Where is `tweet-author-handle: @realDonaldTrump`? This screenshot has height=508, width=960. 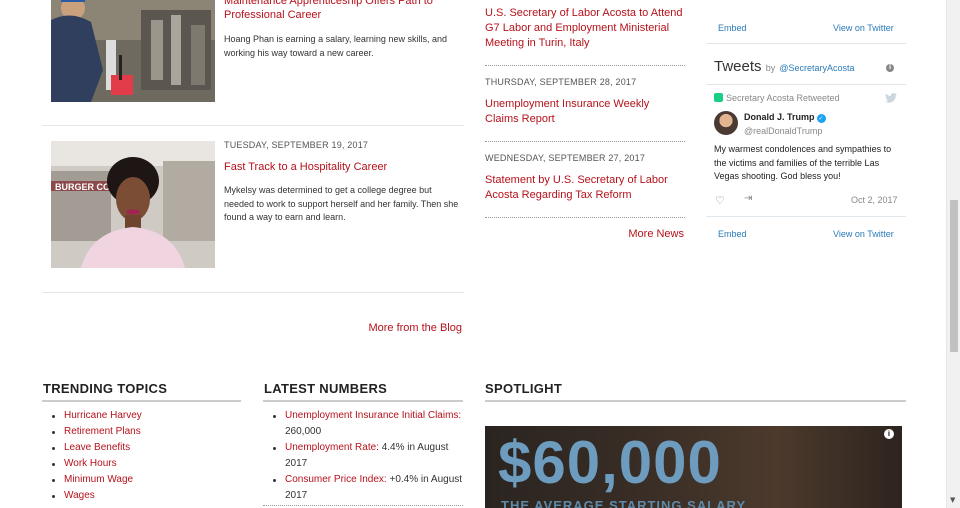 tweet-author-handle: @realDonaldTrump is located at coordinates (783, 131).